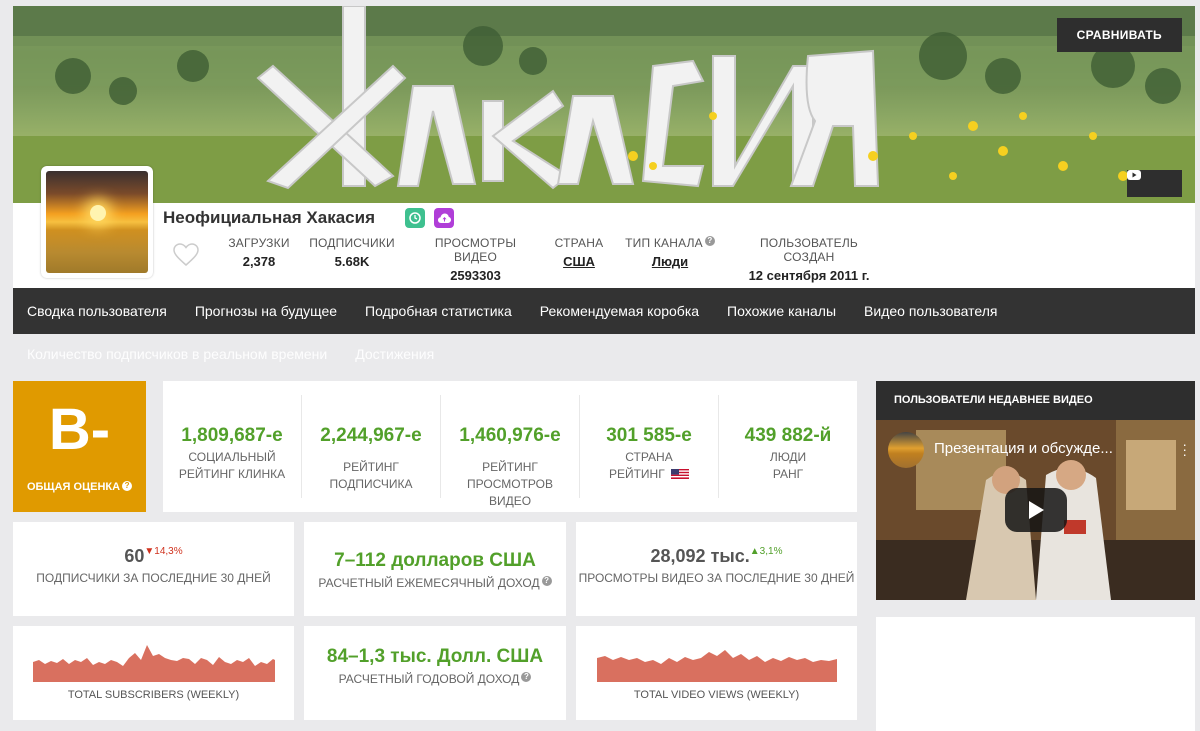 This screenshot has width=1200, height=731. Describe the element at coordinates (781, 311) in the screenshot. I see `nav-similar-channels: Похожие каналы` at that location.